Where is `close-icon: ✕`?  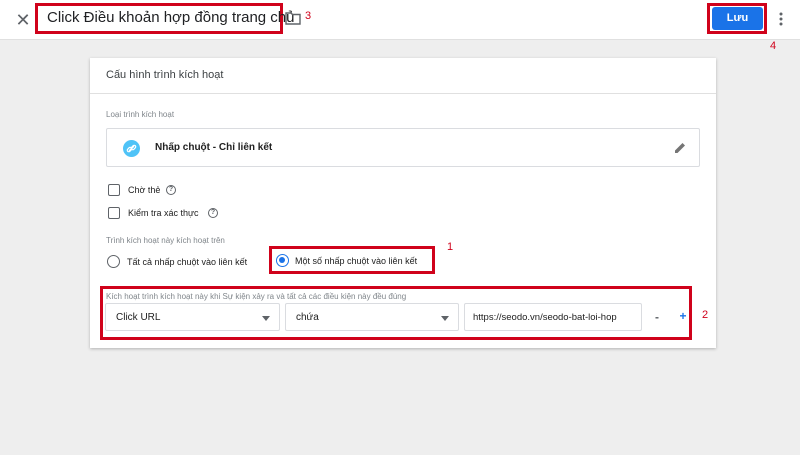
close-icon: ✕ is located at coordinates (23, 20).